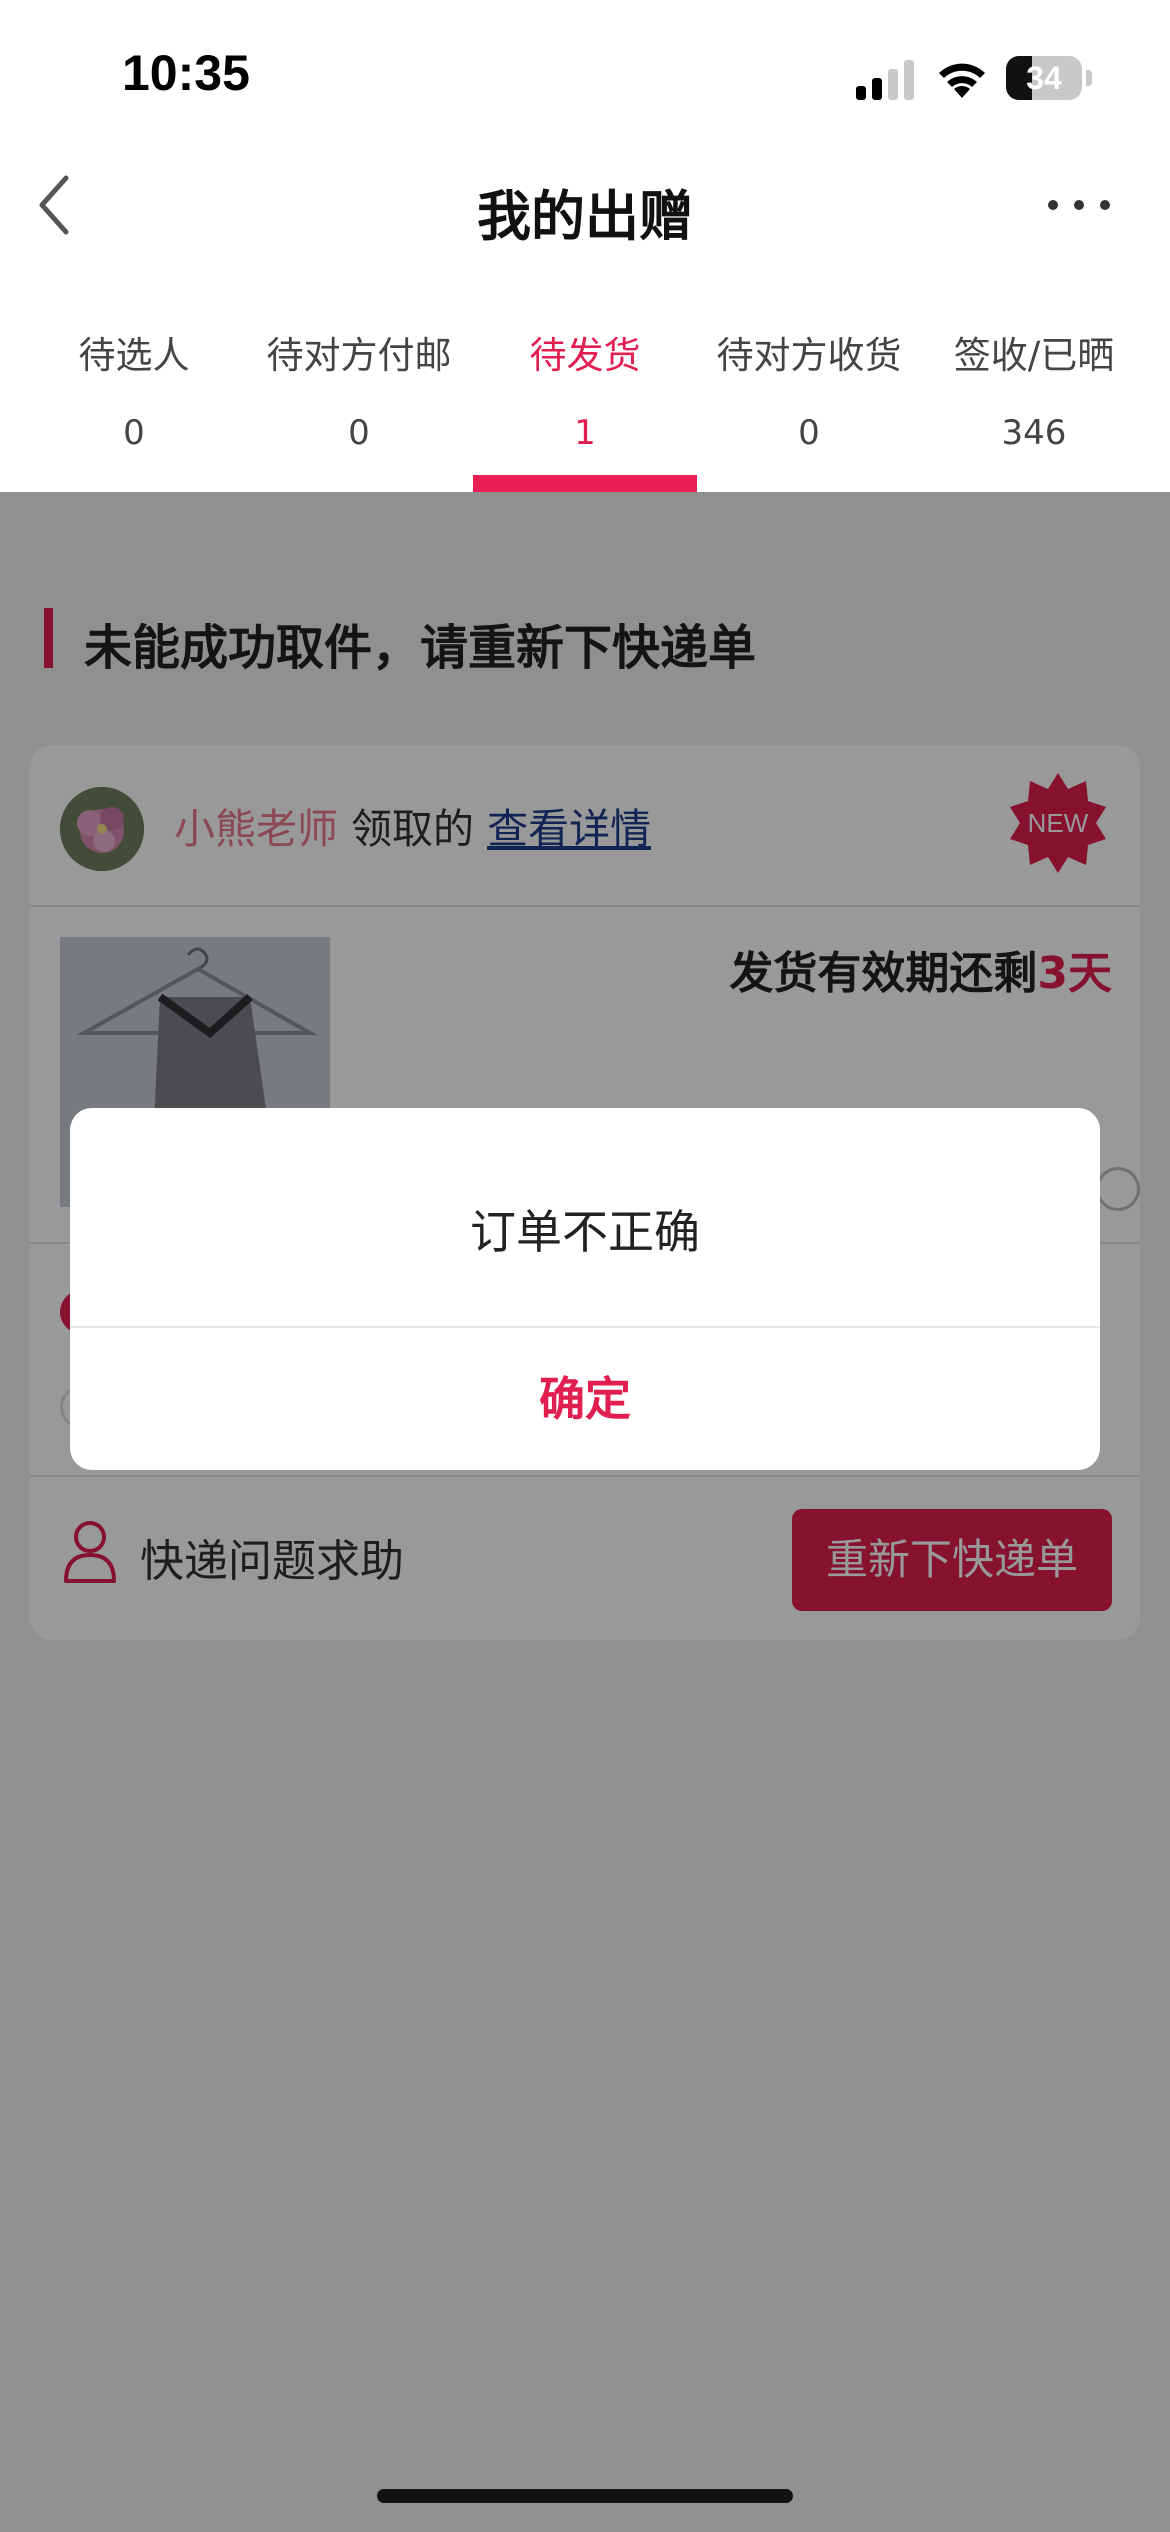 This screenshot has width=1170, height=2532. What do you see at coordinates (1034, 378) in the screenshot?
I see `tab-received: 签收/已晒 346` at bounding box center [1034, 378].